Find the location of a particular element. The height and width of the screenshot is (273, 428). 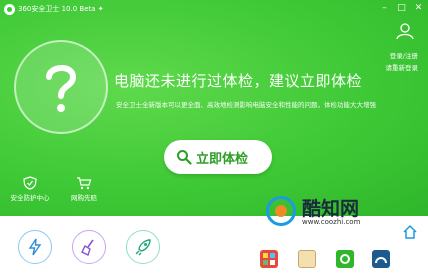

close-button: ✕ is located at coordinates (418, 8).